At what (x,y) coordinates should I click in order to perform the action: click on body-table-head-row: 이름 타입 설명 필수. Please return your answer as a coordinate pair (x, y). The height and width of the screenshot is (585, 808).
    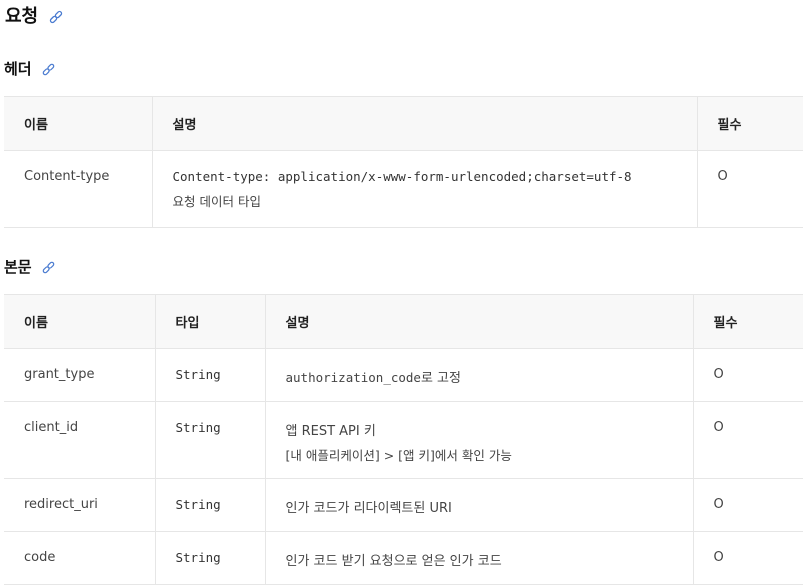
    Looking at the image, I should click on (403, 321).